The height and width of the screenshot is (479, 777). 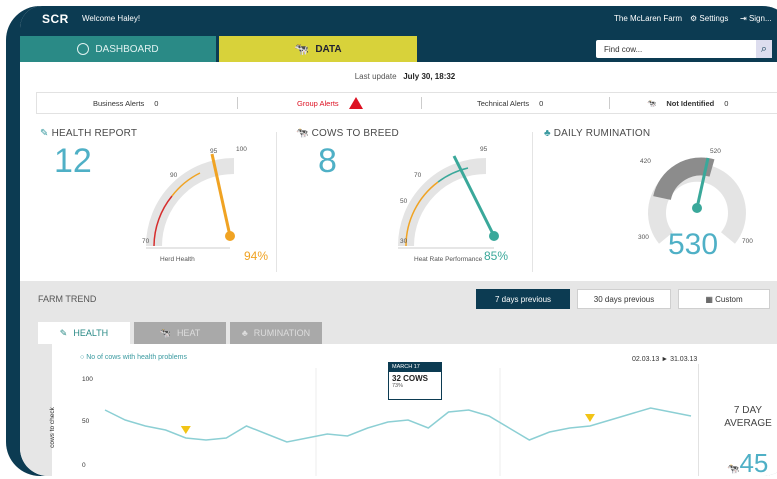 I want to click on legend-label: No of cows with health problems, so click(x=136, y=357).